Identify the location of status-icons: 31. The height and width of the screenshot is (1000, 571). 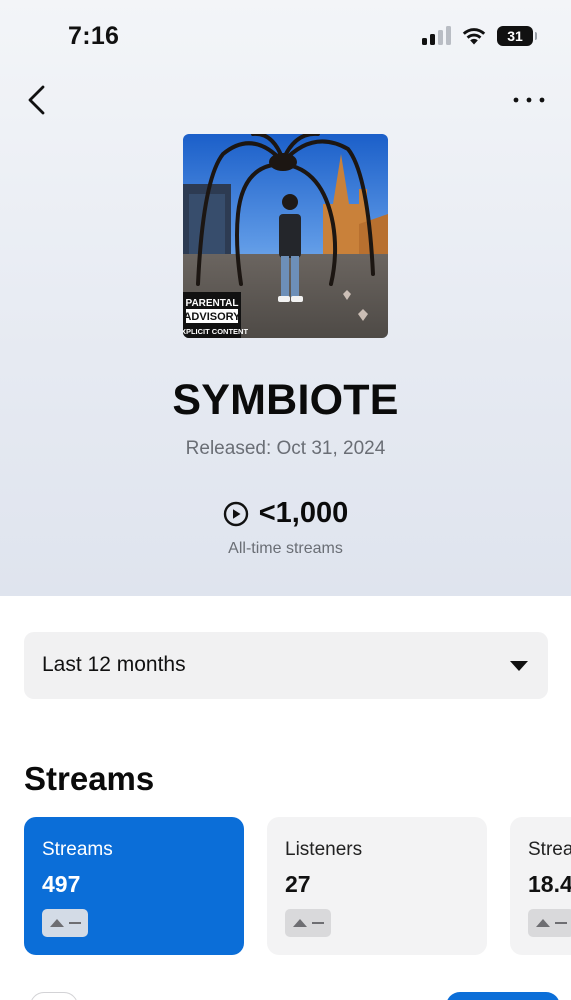
(479, 36).